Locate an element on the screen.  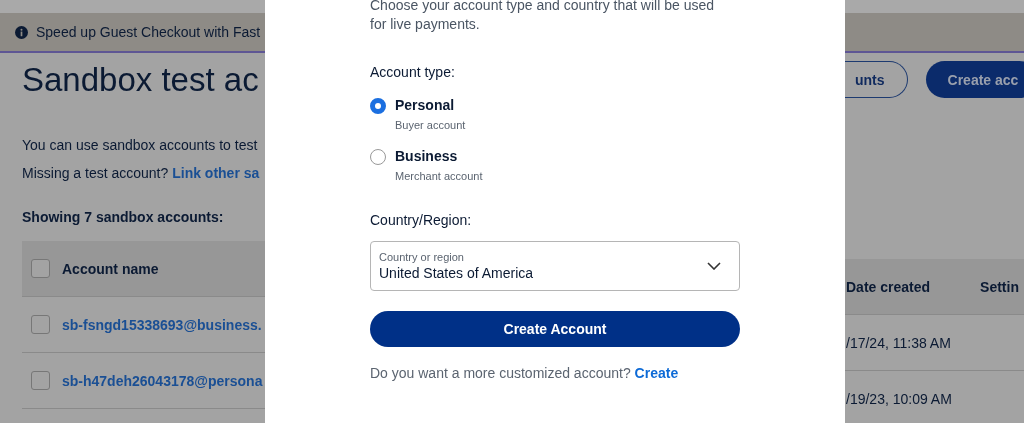
select-all-checkbox is located at coordinates (40, 268).